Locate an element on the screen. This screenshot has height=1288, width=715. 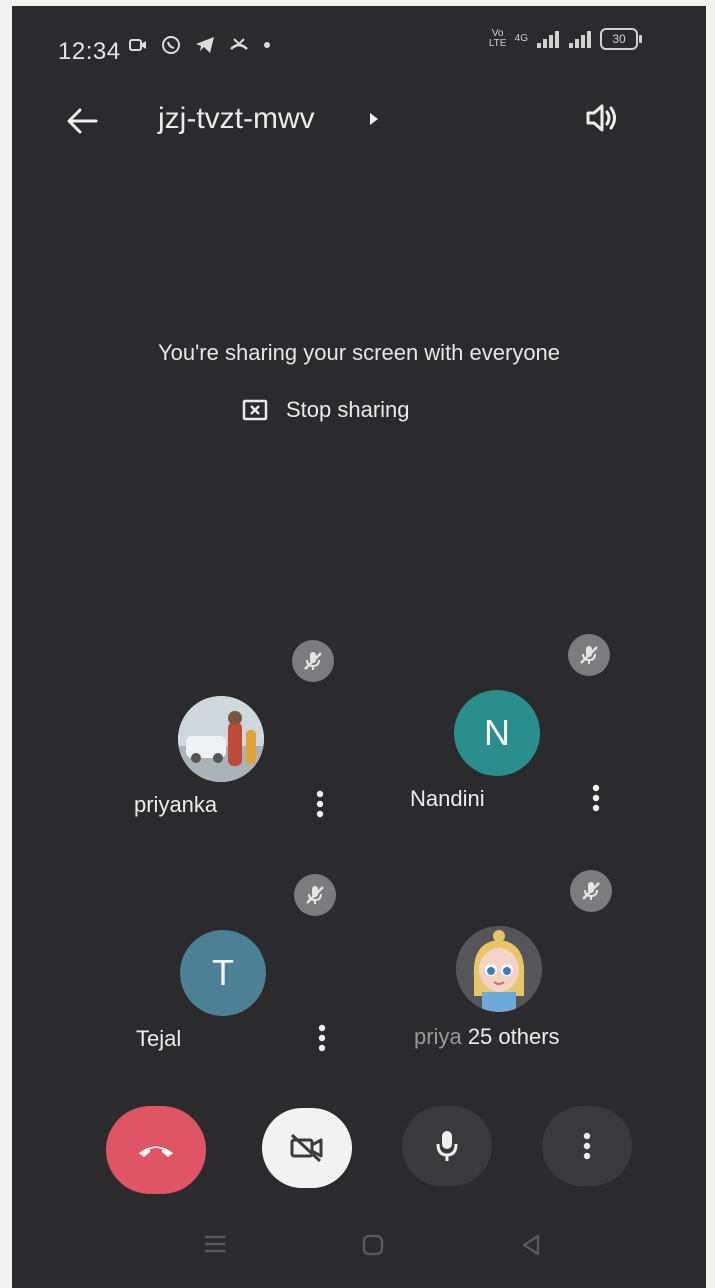
video-notification-icon is located at coordinates (137, 45).